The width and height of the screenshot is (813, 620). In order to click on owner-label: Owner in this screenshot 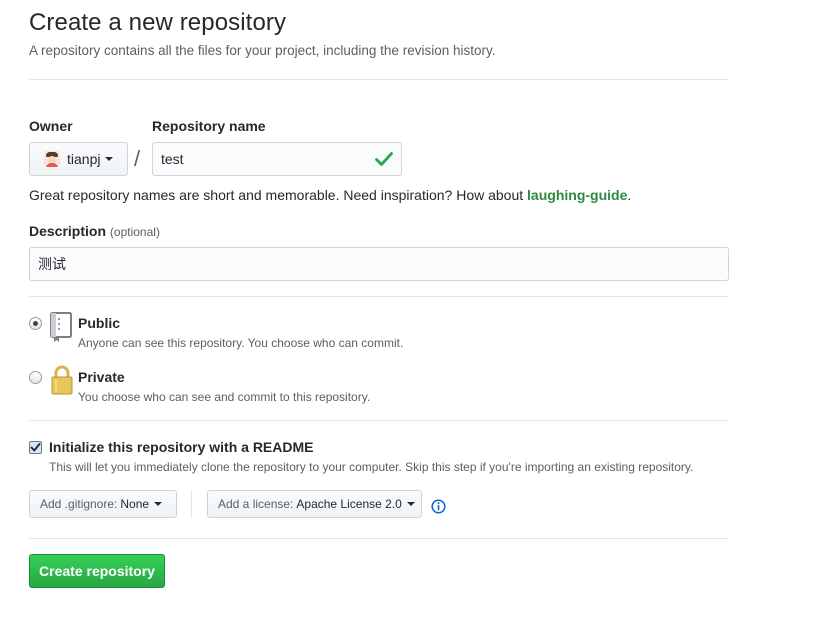, I will do `click(51, 126)`.